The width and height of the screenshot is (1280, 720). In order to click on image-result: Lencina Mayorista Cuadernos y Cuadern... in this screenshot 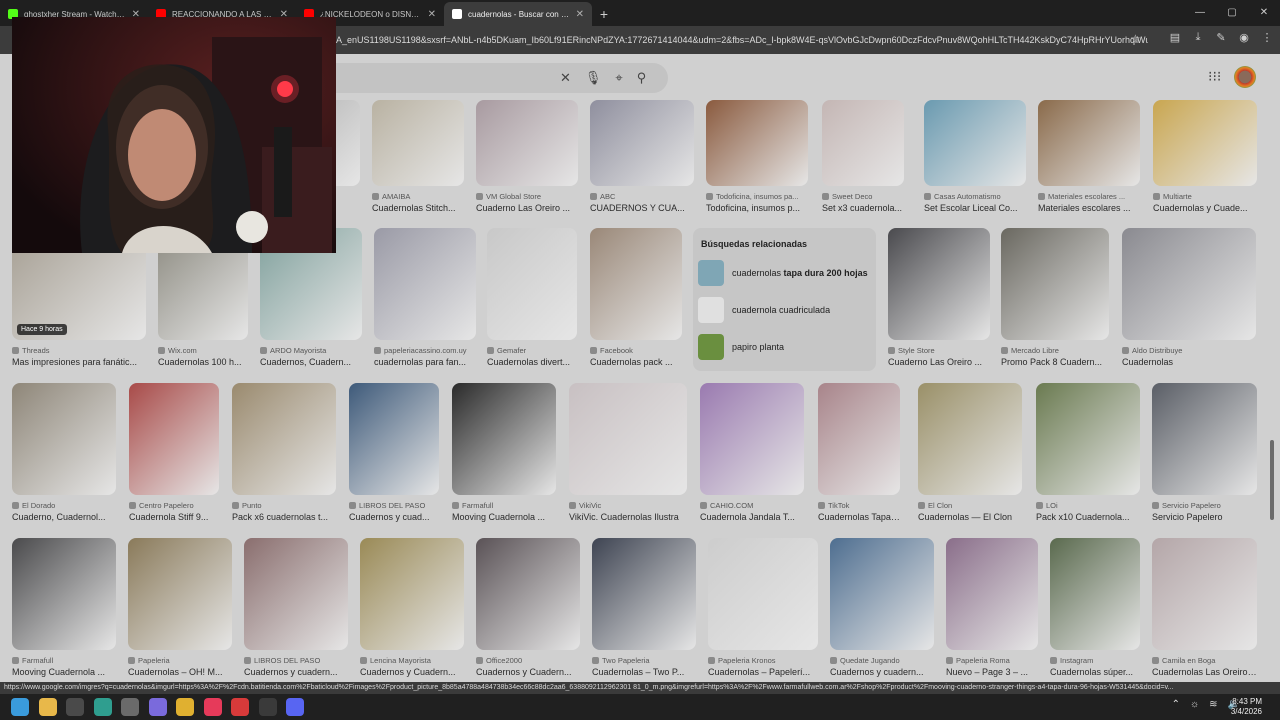, I will do `click(412, 610)`.